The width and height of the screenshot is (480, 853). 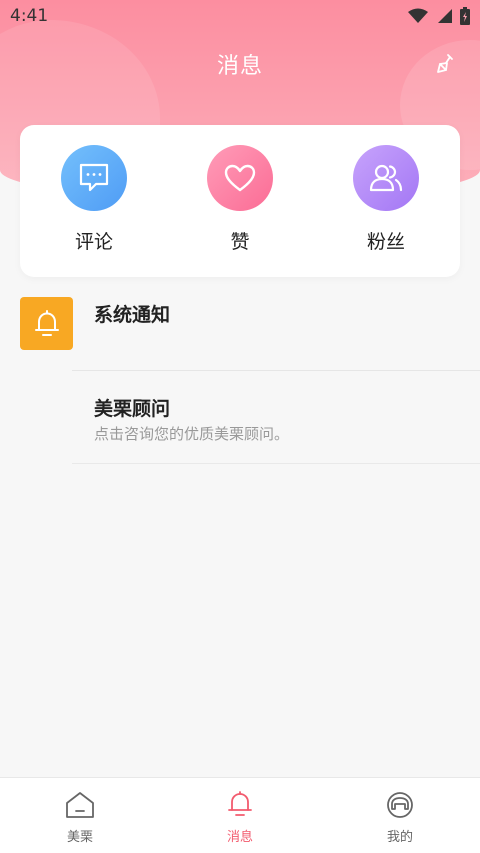 I want to click on heart-icon, so click(x=240, y=178).